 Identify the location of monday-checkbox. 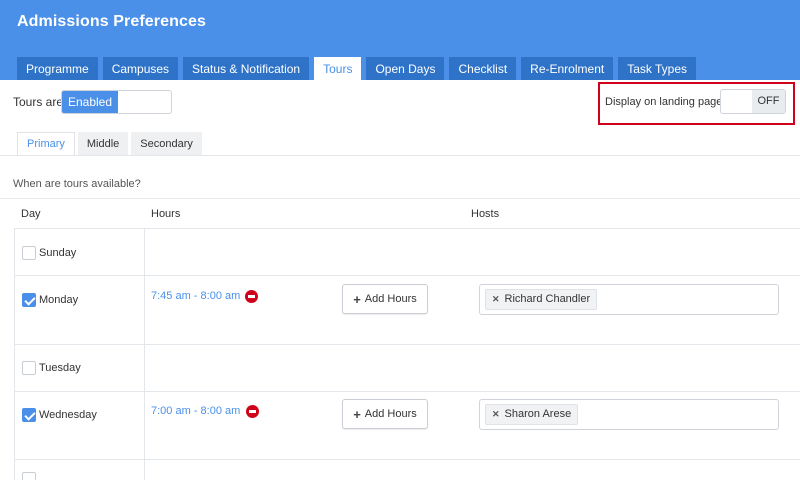
(29, 300).